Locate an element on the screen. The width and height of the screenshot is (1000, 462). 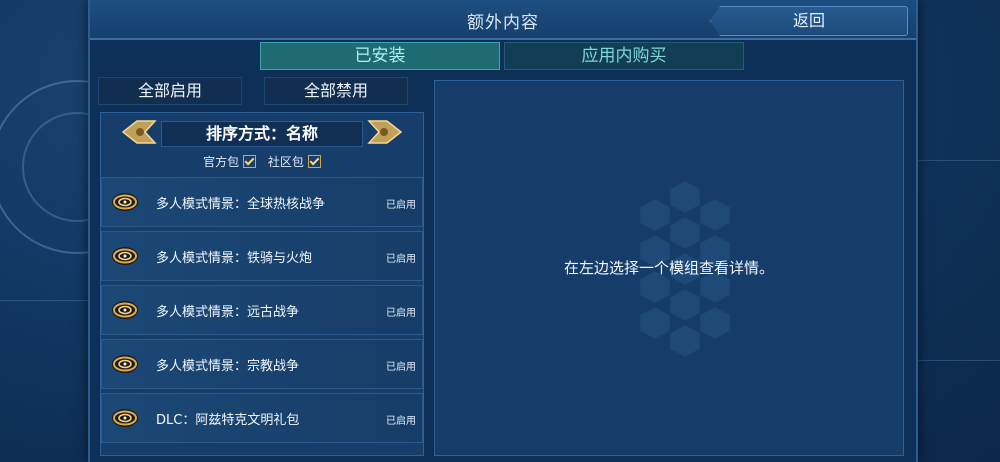
sort-bar: 排序方式：名称 is located at coordinates (262, 133).